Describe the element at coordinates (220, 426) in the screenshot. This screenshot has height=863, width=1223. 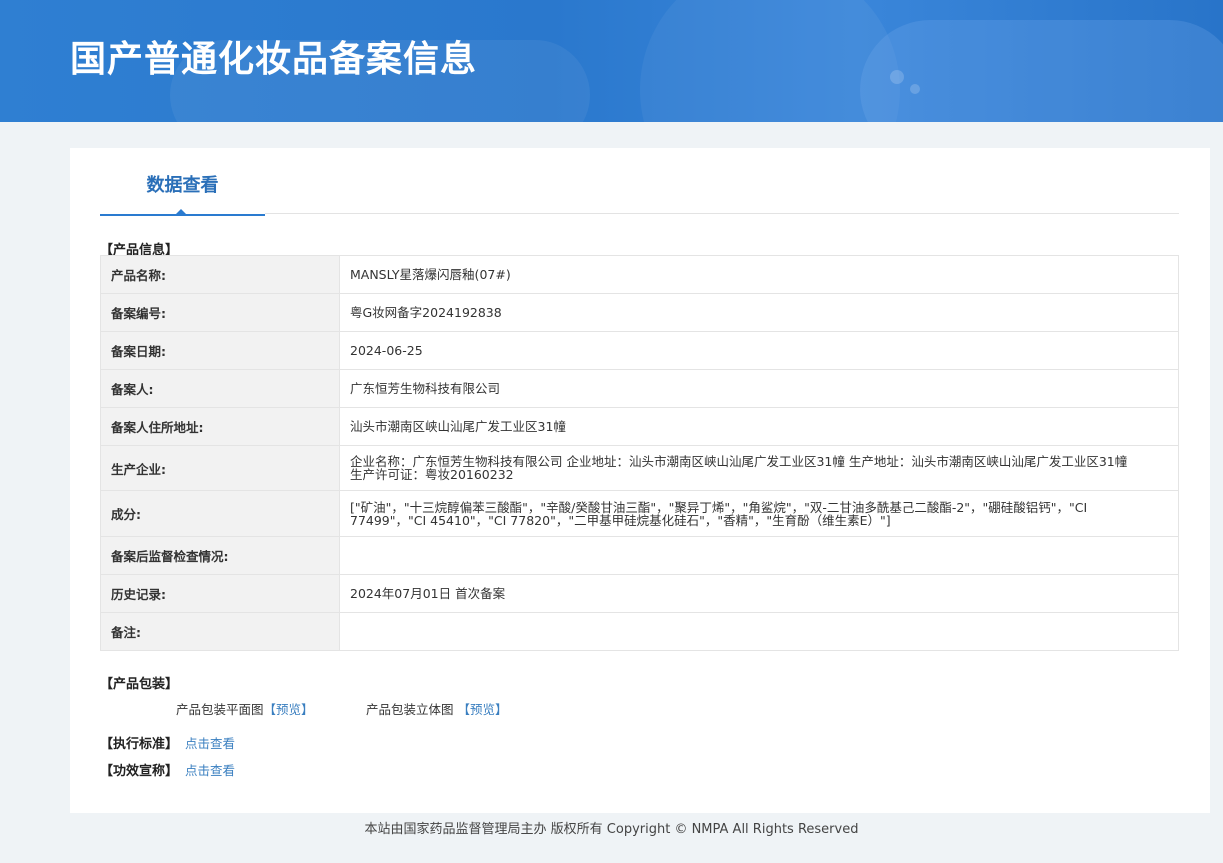
I see `row-label: 备案人住所地址:` at that location.